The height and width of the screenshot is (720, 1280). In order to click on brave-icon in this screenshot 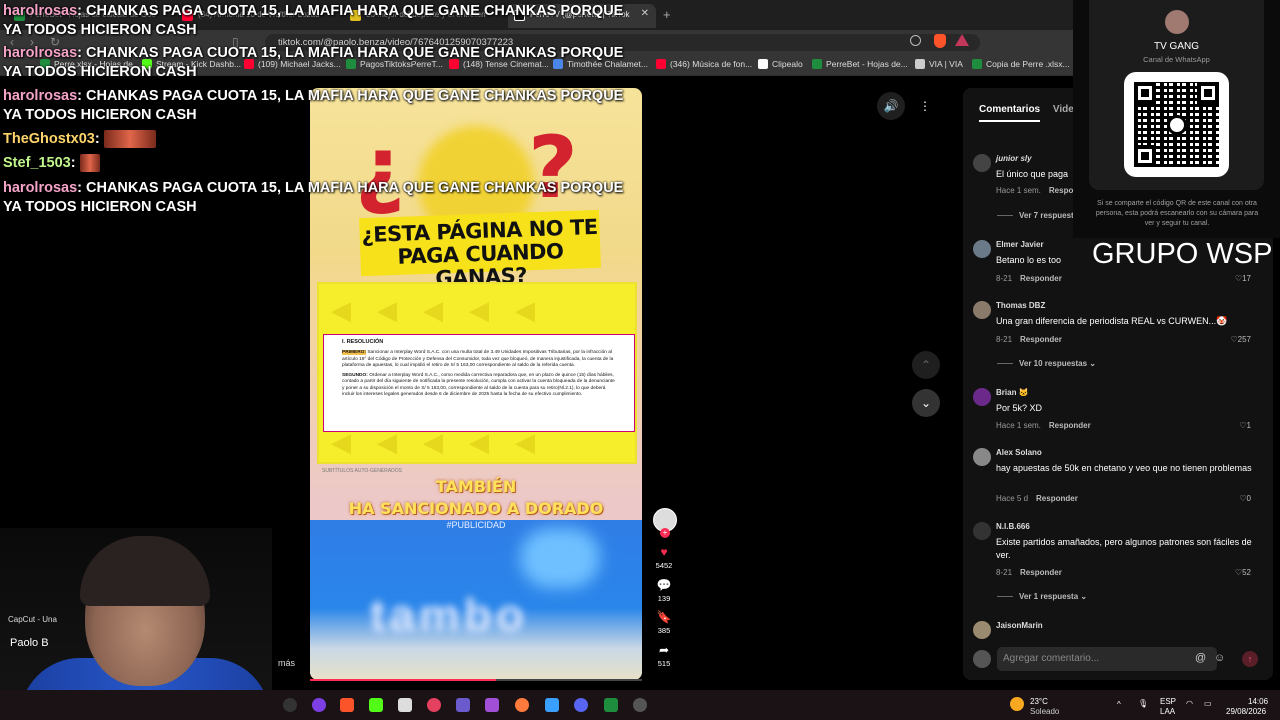, I will do `click(347, 705)`.